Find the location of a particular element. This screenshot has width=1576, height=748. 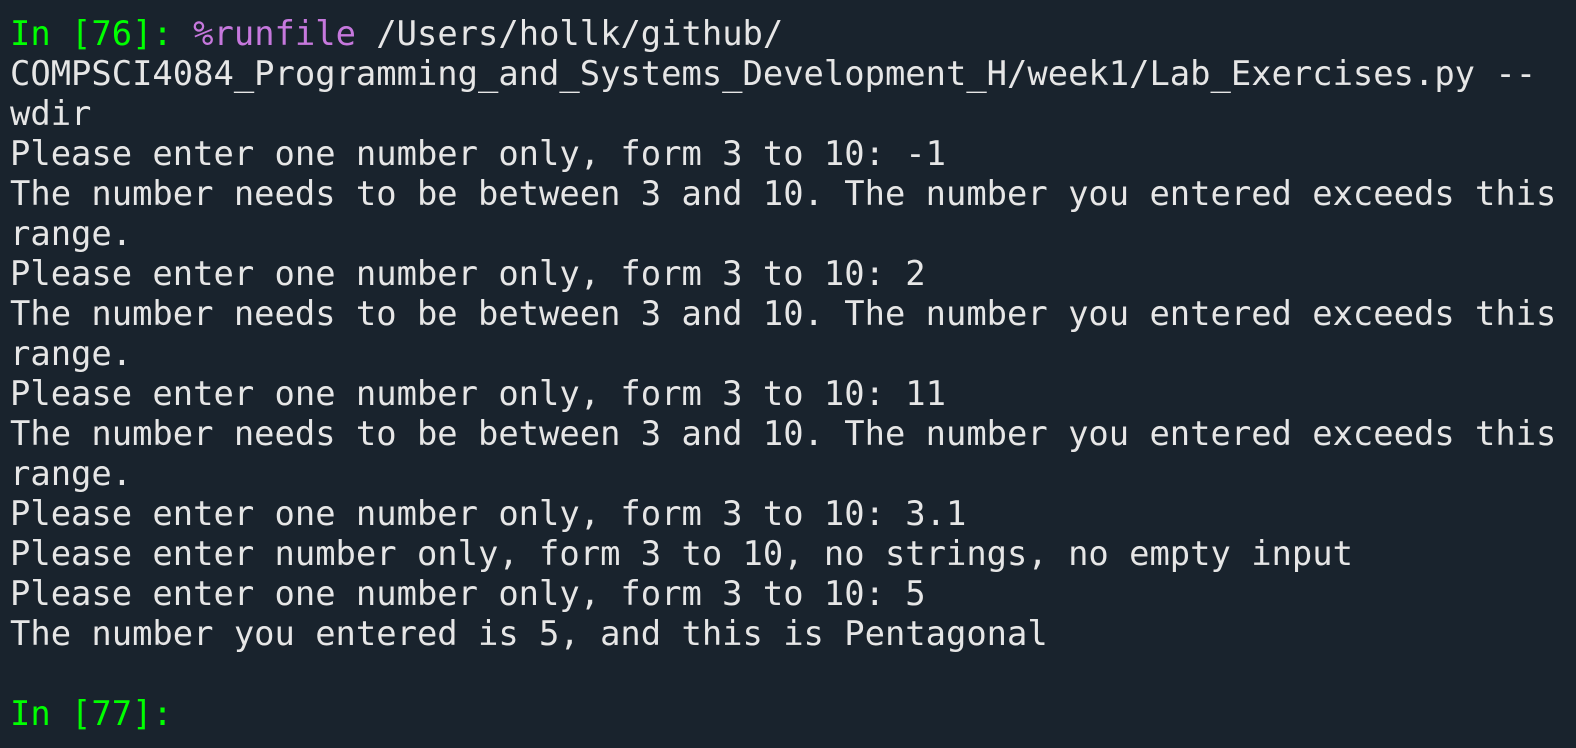

command-path-part1: /Users/hollk/github/ is located at coordinates (569, 33).